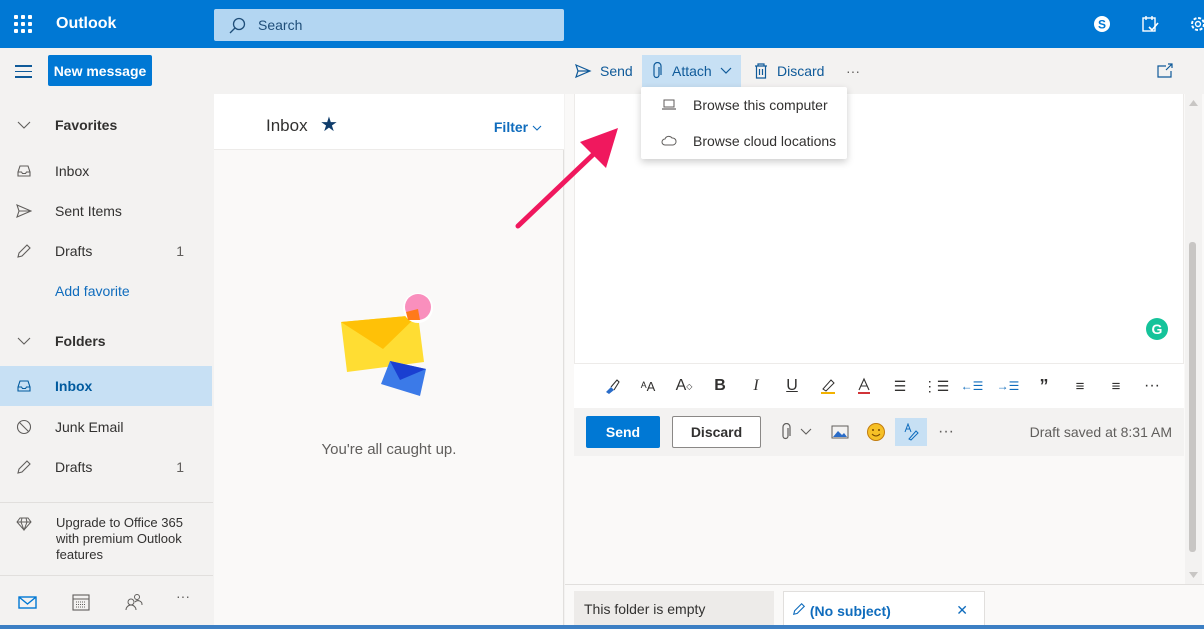 The height and width of the screenshot is (629, 1204). I want to click on italic-icon: I, so click(756, 386).